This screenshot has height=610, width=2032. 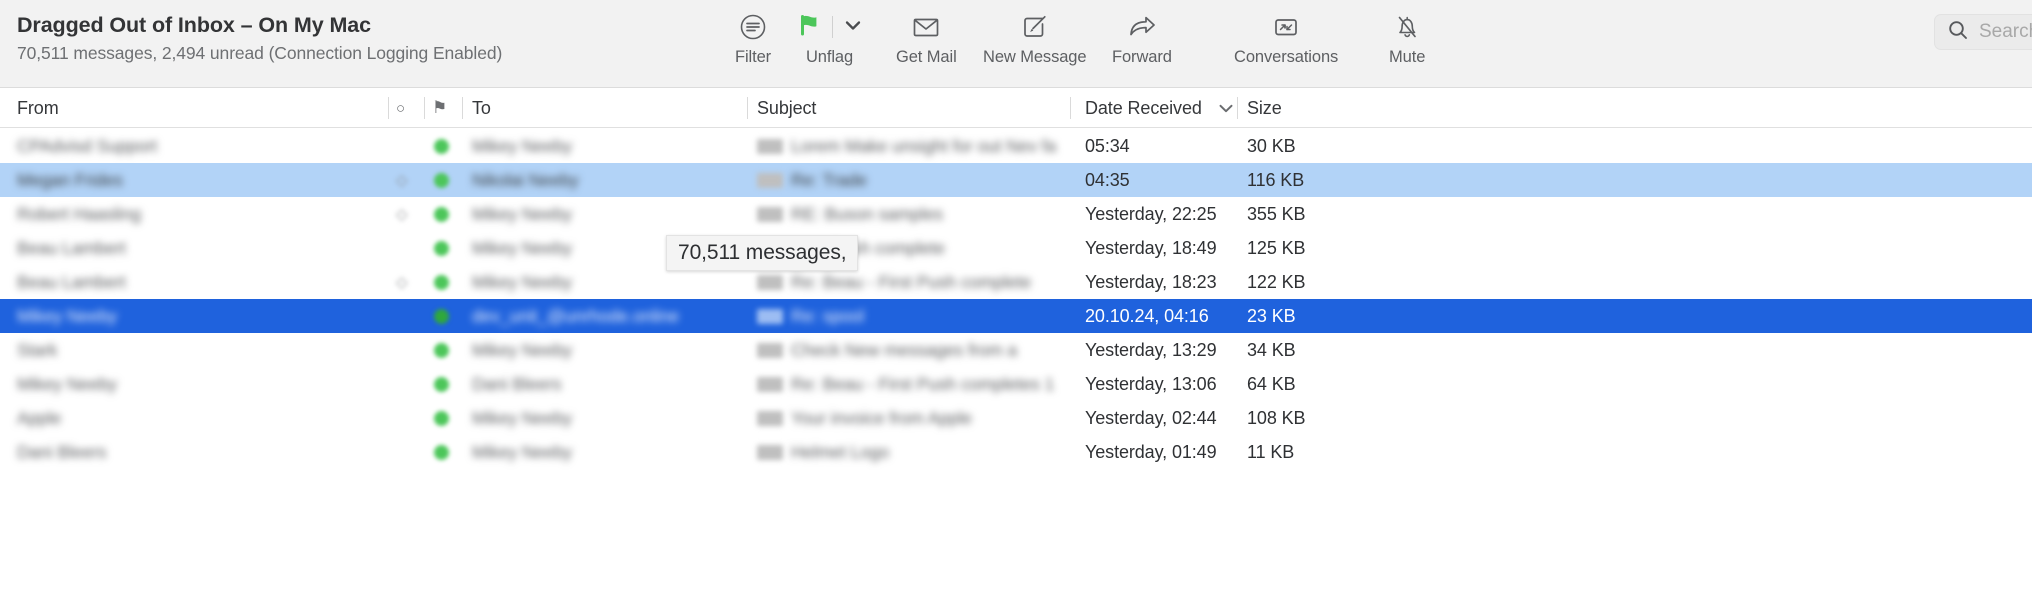 I want to click on cell-subject: RE: Buson samples, so click(x=850, y=214).